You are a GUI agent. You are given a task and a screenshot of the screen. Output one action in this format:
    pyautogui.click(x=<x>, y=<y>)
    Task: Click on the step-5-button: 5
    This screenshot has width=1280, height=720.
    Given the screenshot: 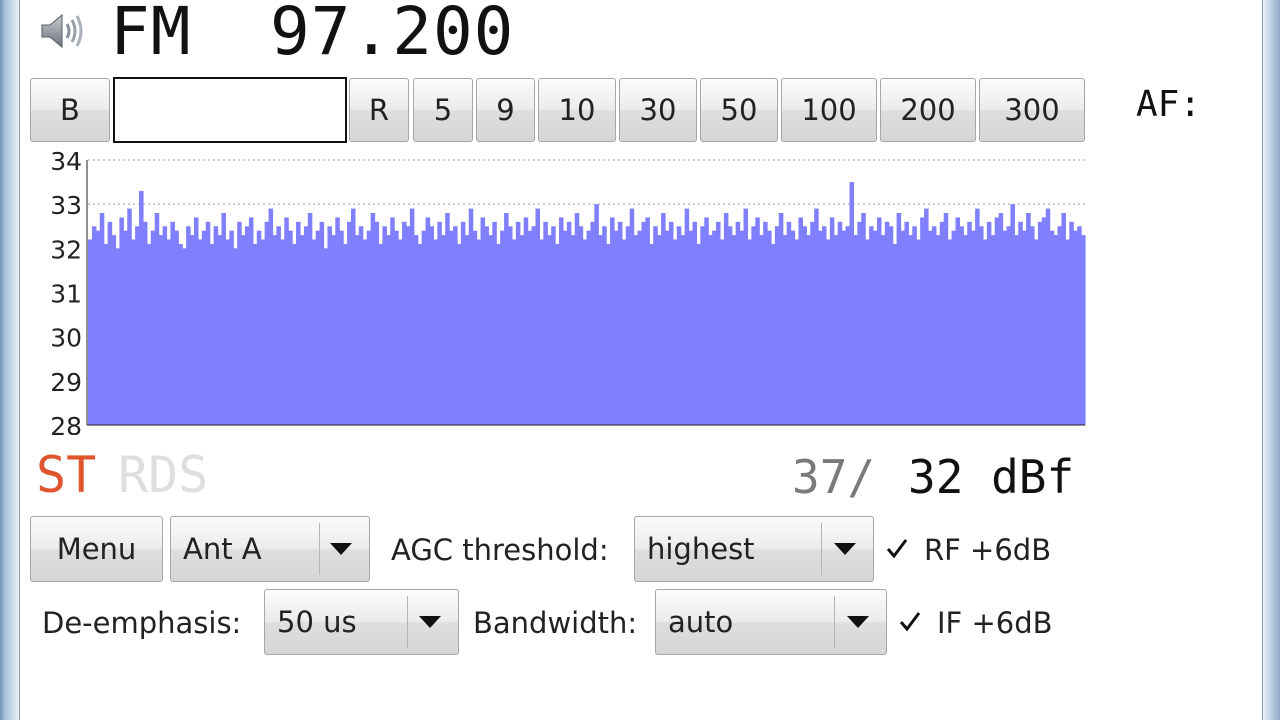 What is the action you would take?
    pyautogui.click(x=443, y=110)
    